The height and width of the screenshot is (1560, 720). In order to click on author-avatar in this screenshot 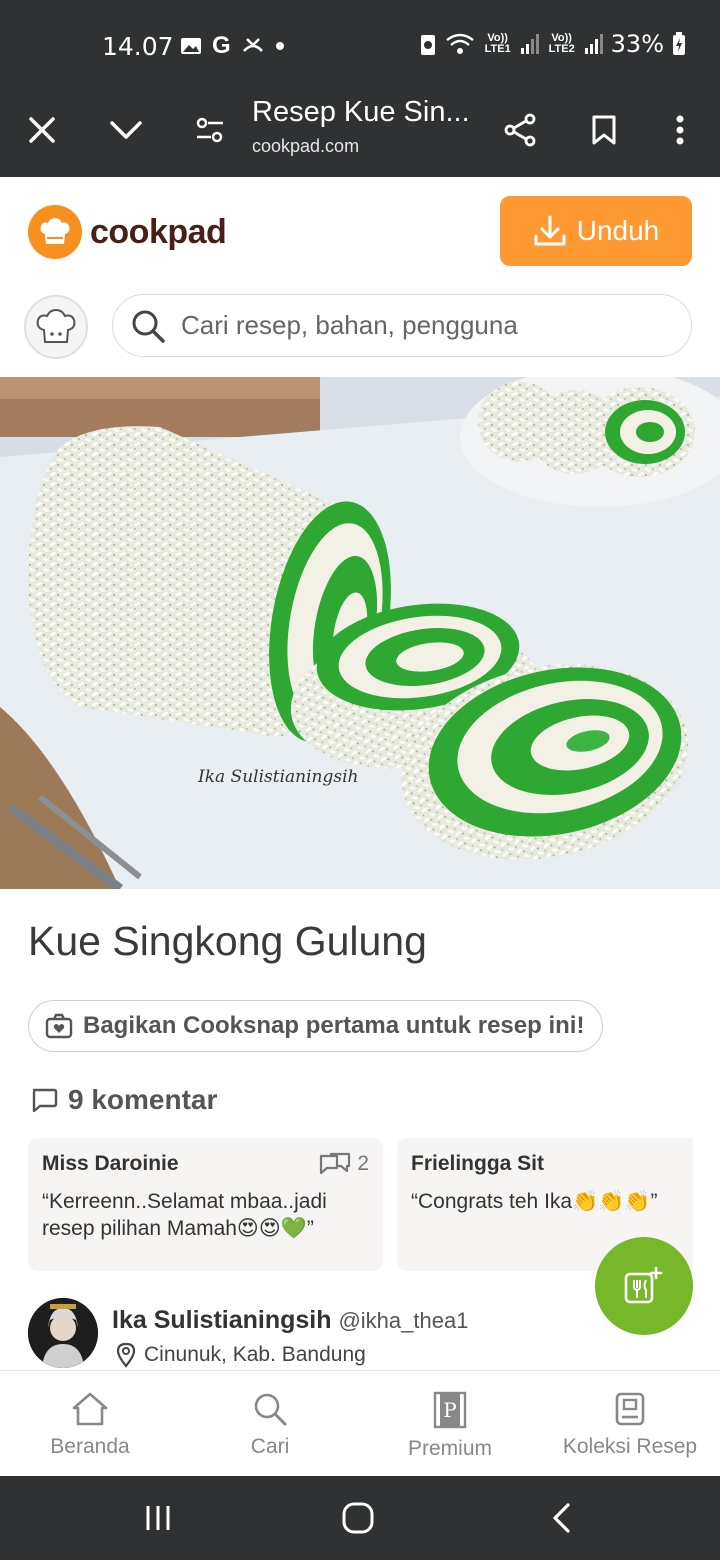, I will do `click(63, 1333)`.